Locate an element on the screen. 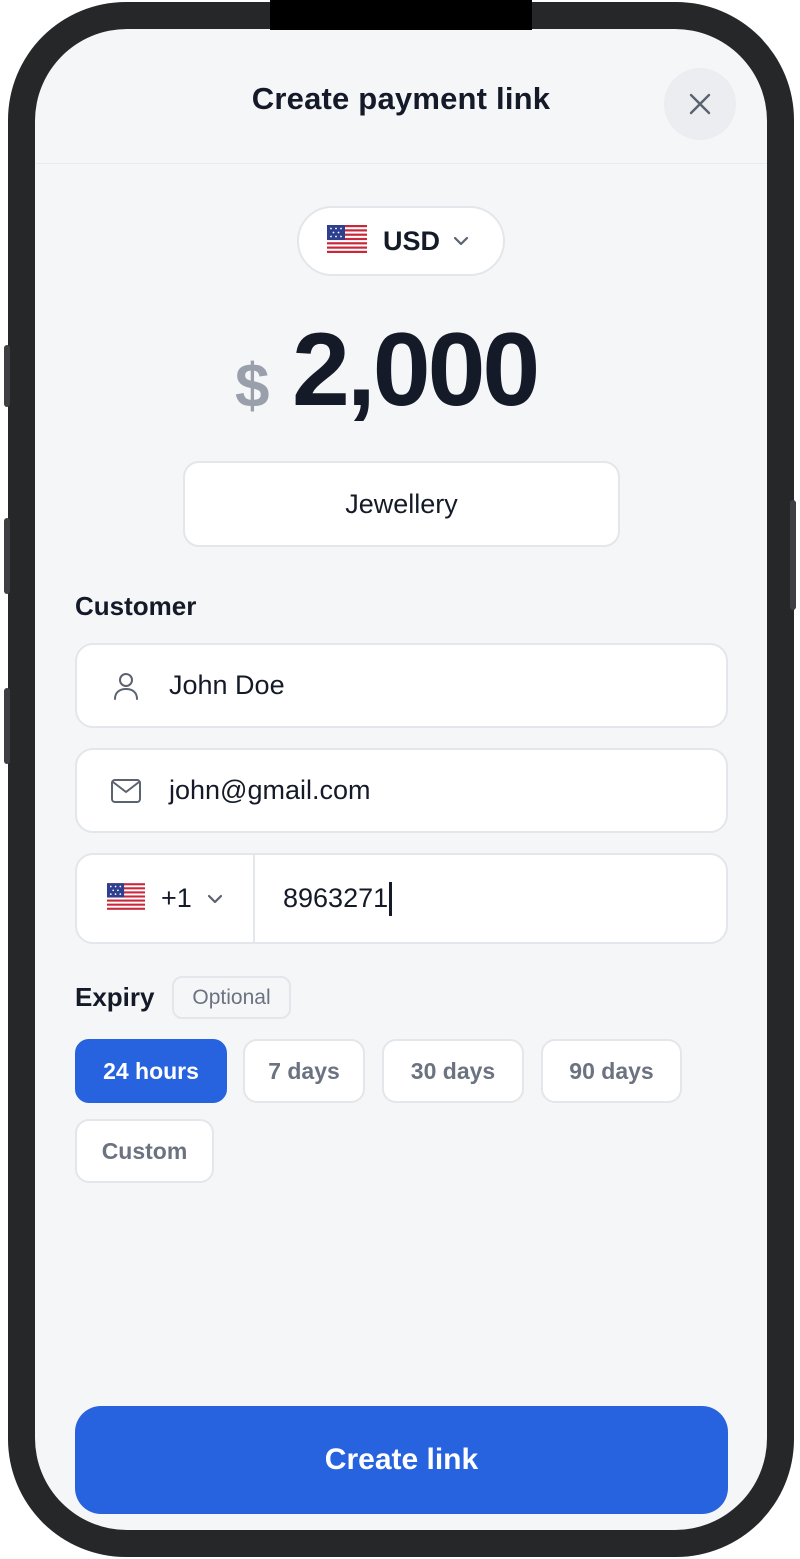 The width and height of the screenshot is (800, 1559). text-cursor is located at coordinates (391, 898).